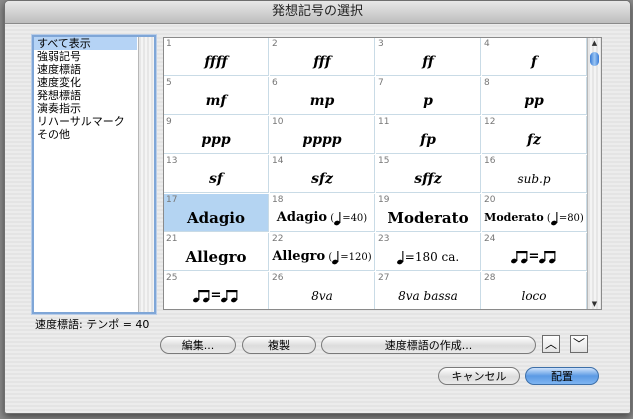  I want to click on cell-number: 7, so click(381, 83).